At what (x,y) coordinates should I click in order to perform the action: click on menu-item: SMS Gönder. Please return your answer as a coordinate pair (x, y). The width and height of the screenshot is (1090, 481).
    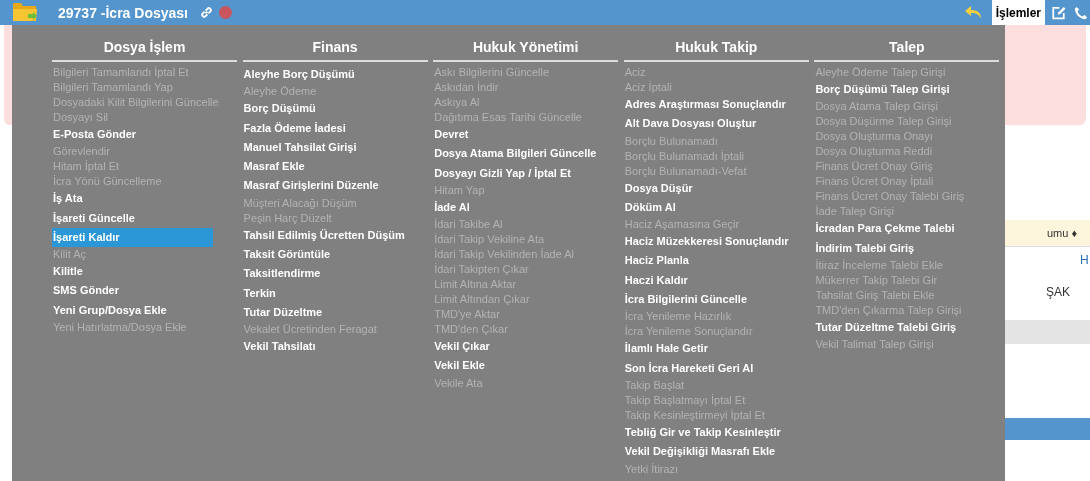
    Looking at the image, I should click on (133, 291).